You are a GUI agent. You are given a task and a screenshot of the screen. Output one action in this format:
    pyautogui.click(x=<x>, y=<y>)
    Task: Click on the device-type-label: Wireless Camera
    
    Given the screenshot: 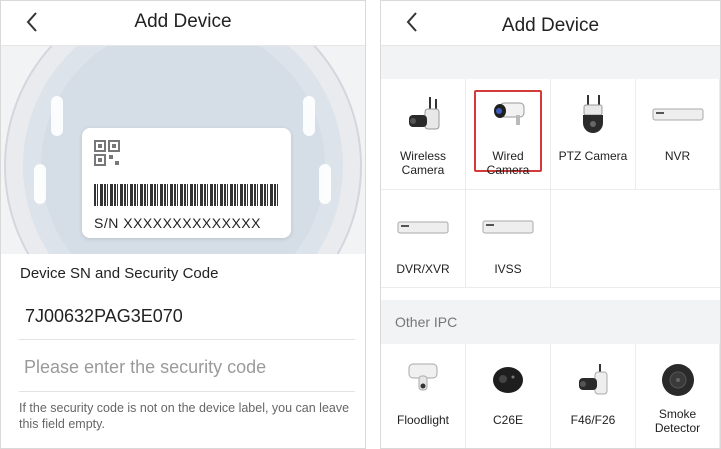 What is the action you would take?
    pyautogui.click(x=422, y=163)
    